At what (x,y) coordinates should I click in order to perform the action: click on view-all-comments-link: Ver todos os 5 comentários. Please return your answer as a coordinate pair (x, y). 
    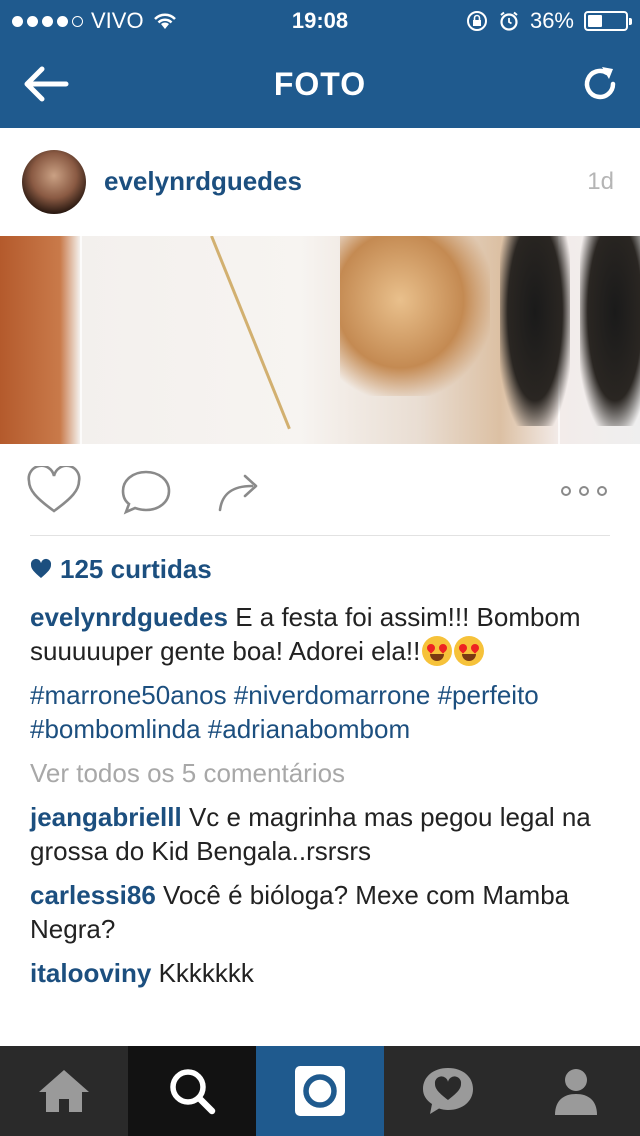
    Looking at the image, I should click on (325, 773).